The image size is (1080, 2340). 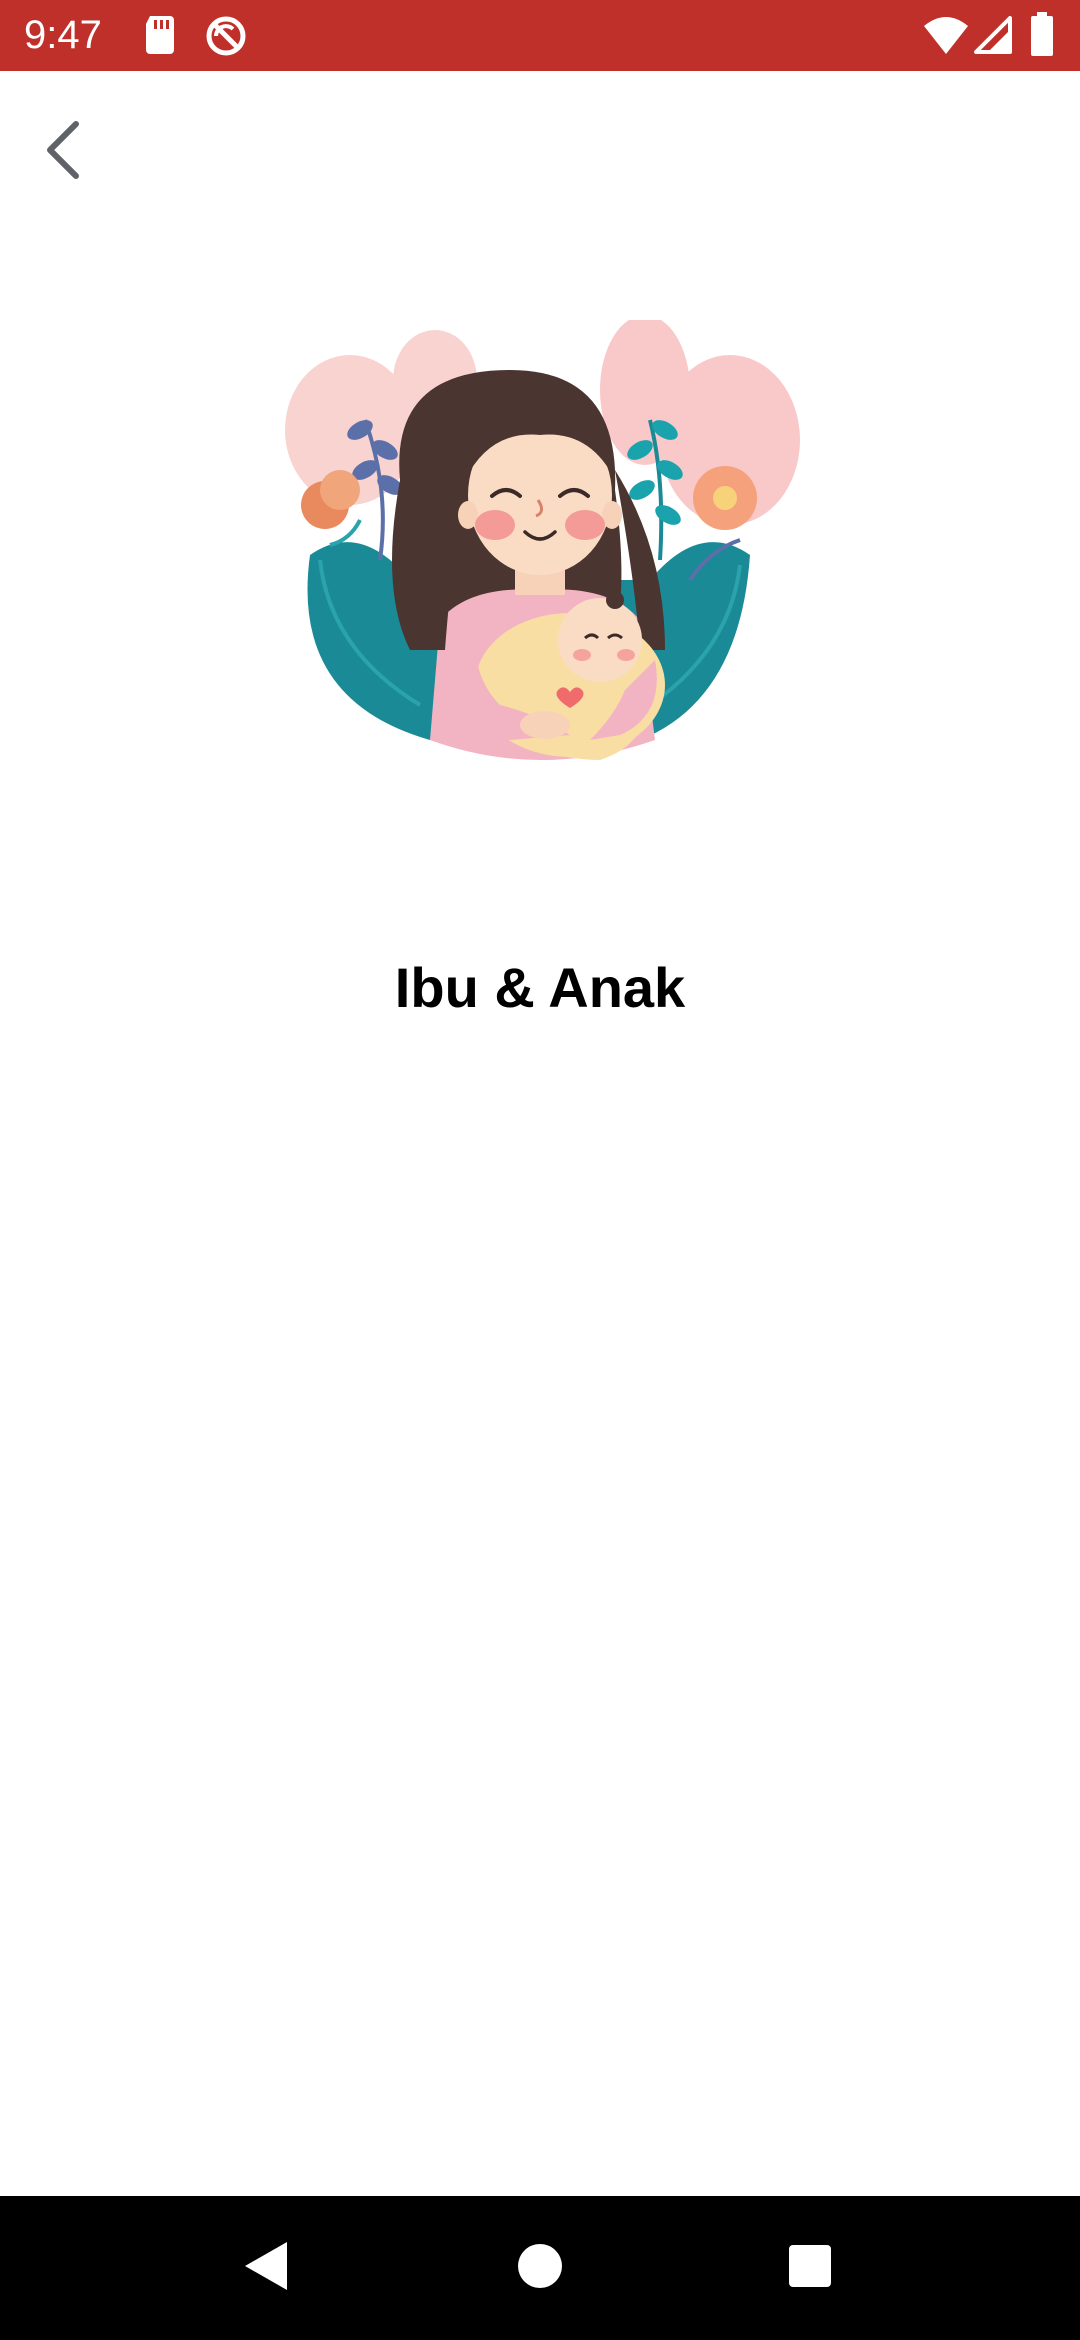 I want to click on page-title: Ibu & Anak, so click(x=540, y=987).